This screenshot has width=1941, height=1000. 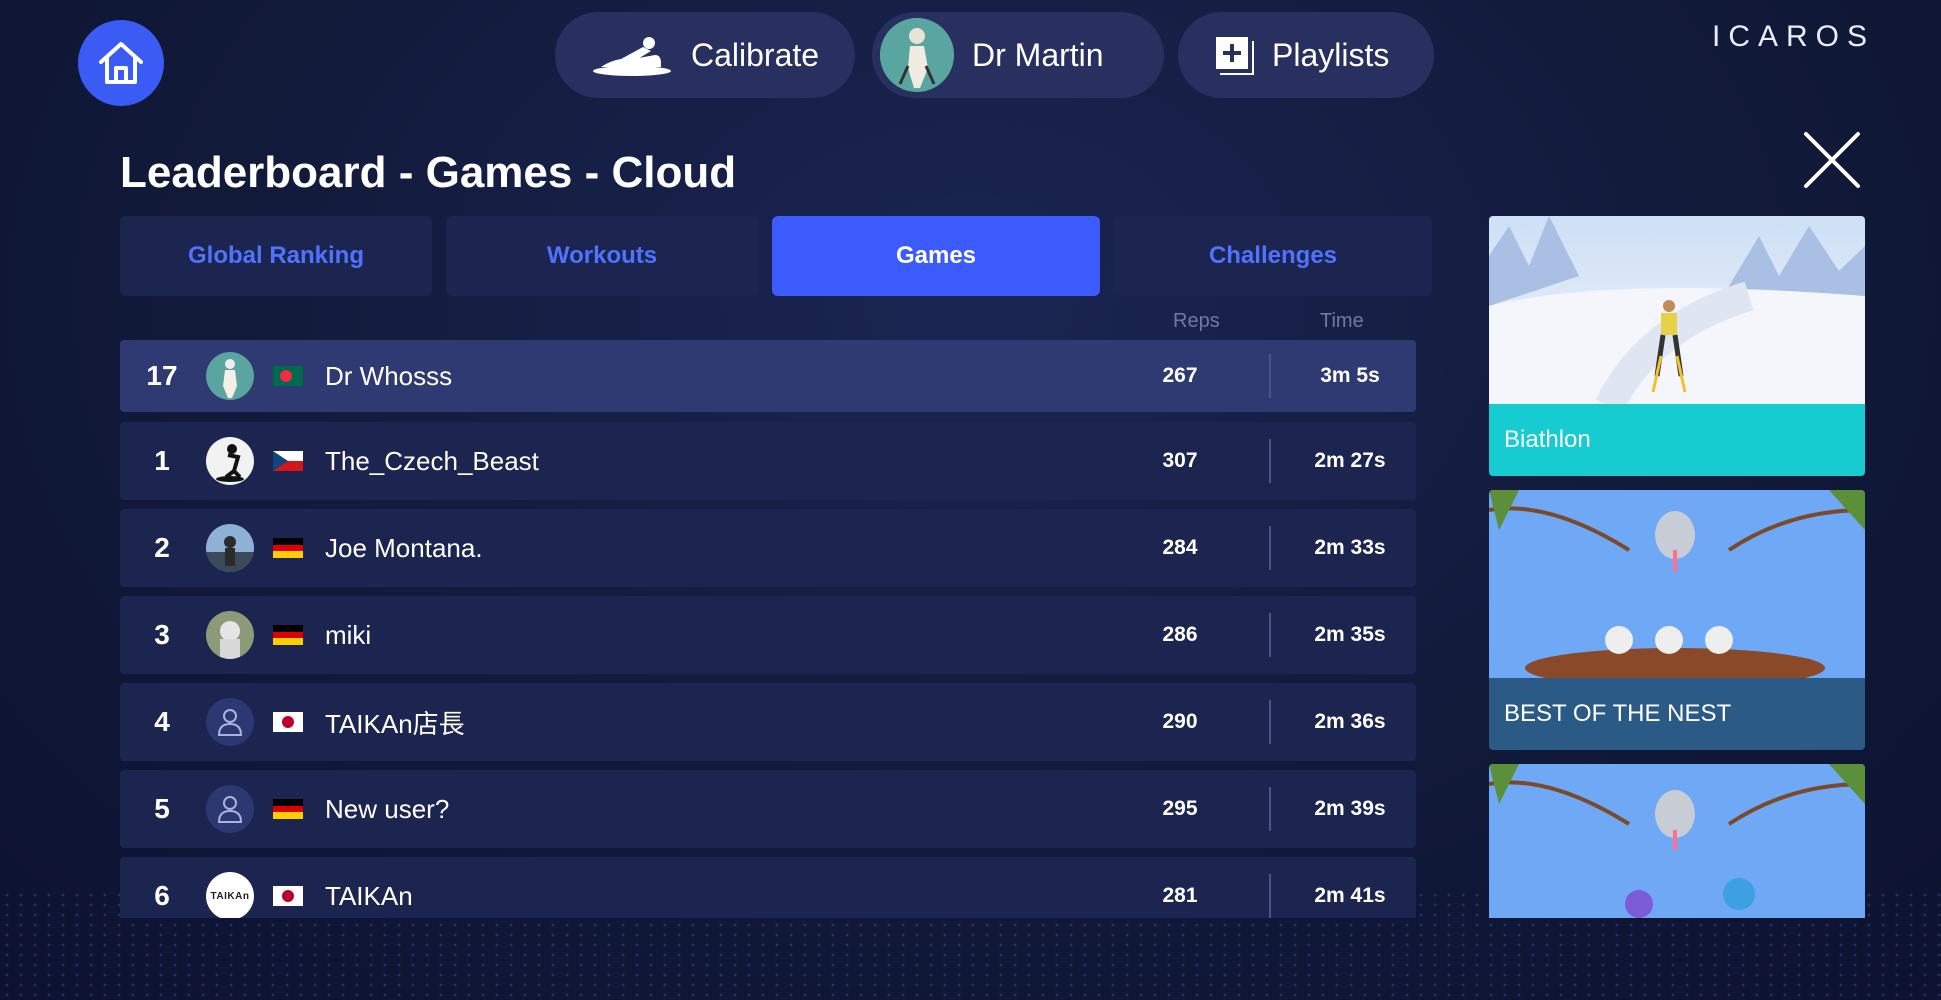 What do you see at coordinates (1180, 547) in the screenshot?
I see `reps-value: 284` at bounding box center [1180, 547].